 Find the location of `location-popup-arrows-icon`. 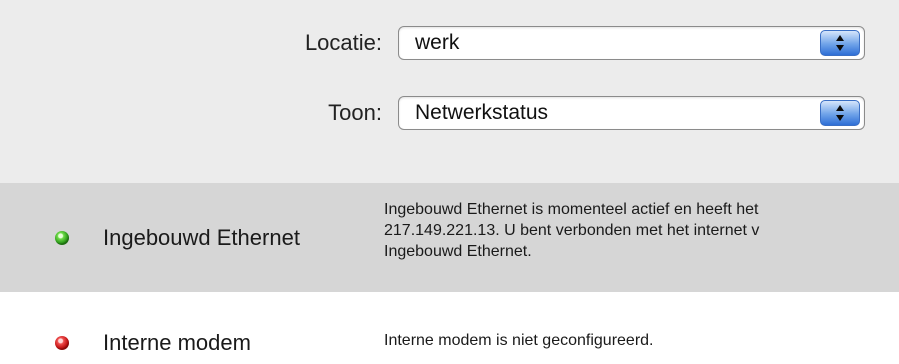

location-popup-arrows-icon is located at coordinates (840, 43).